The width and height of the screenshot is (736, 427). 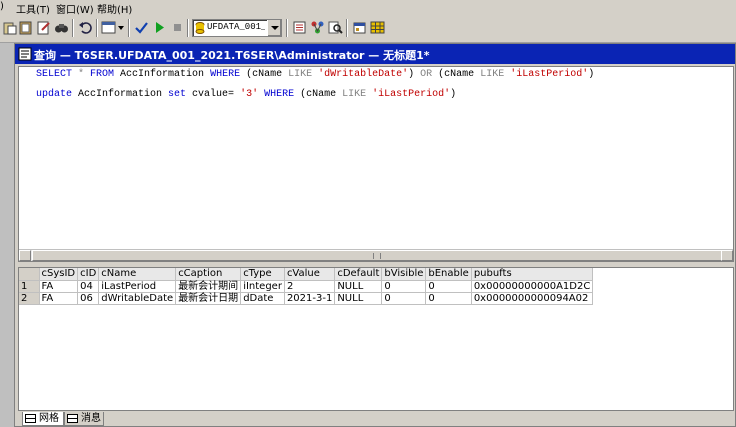 I want to click on column-header: cSysID, so click(x=59, y=274).